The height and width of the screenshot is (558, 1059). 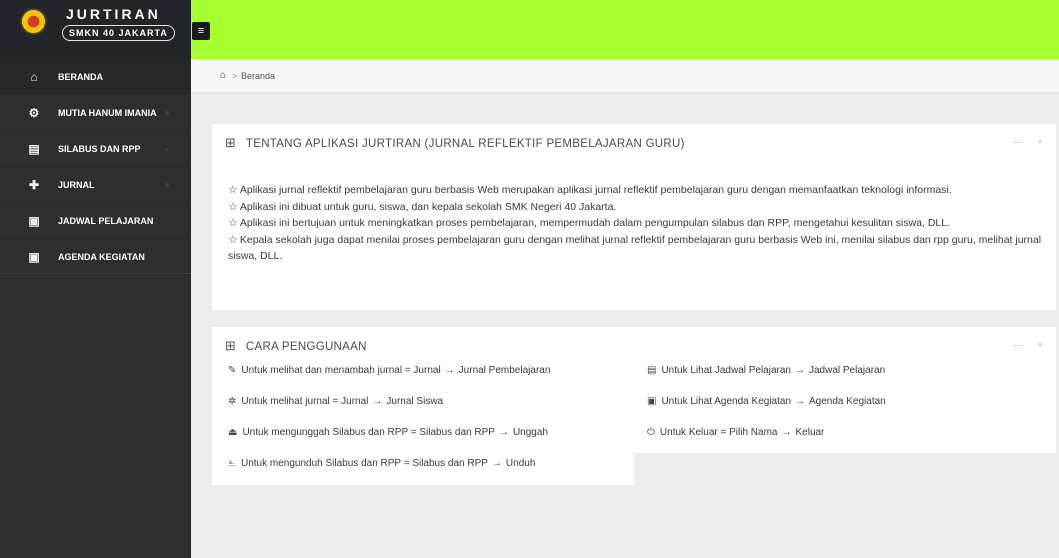 What do you see at coordinates (34, 184) in the screenshot?
I see `journal-icon: ✚` at bounding box center [34, 184].